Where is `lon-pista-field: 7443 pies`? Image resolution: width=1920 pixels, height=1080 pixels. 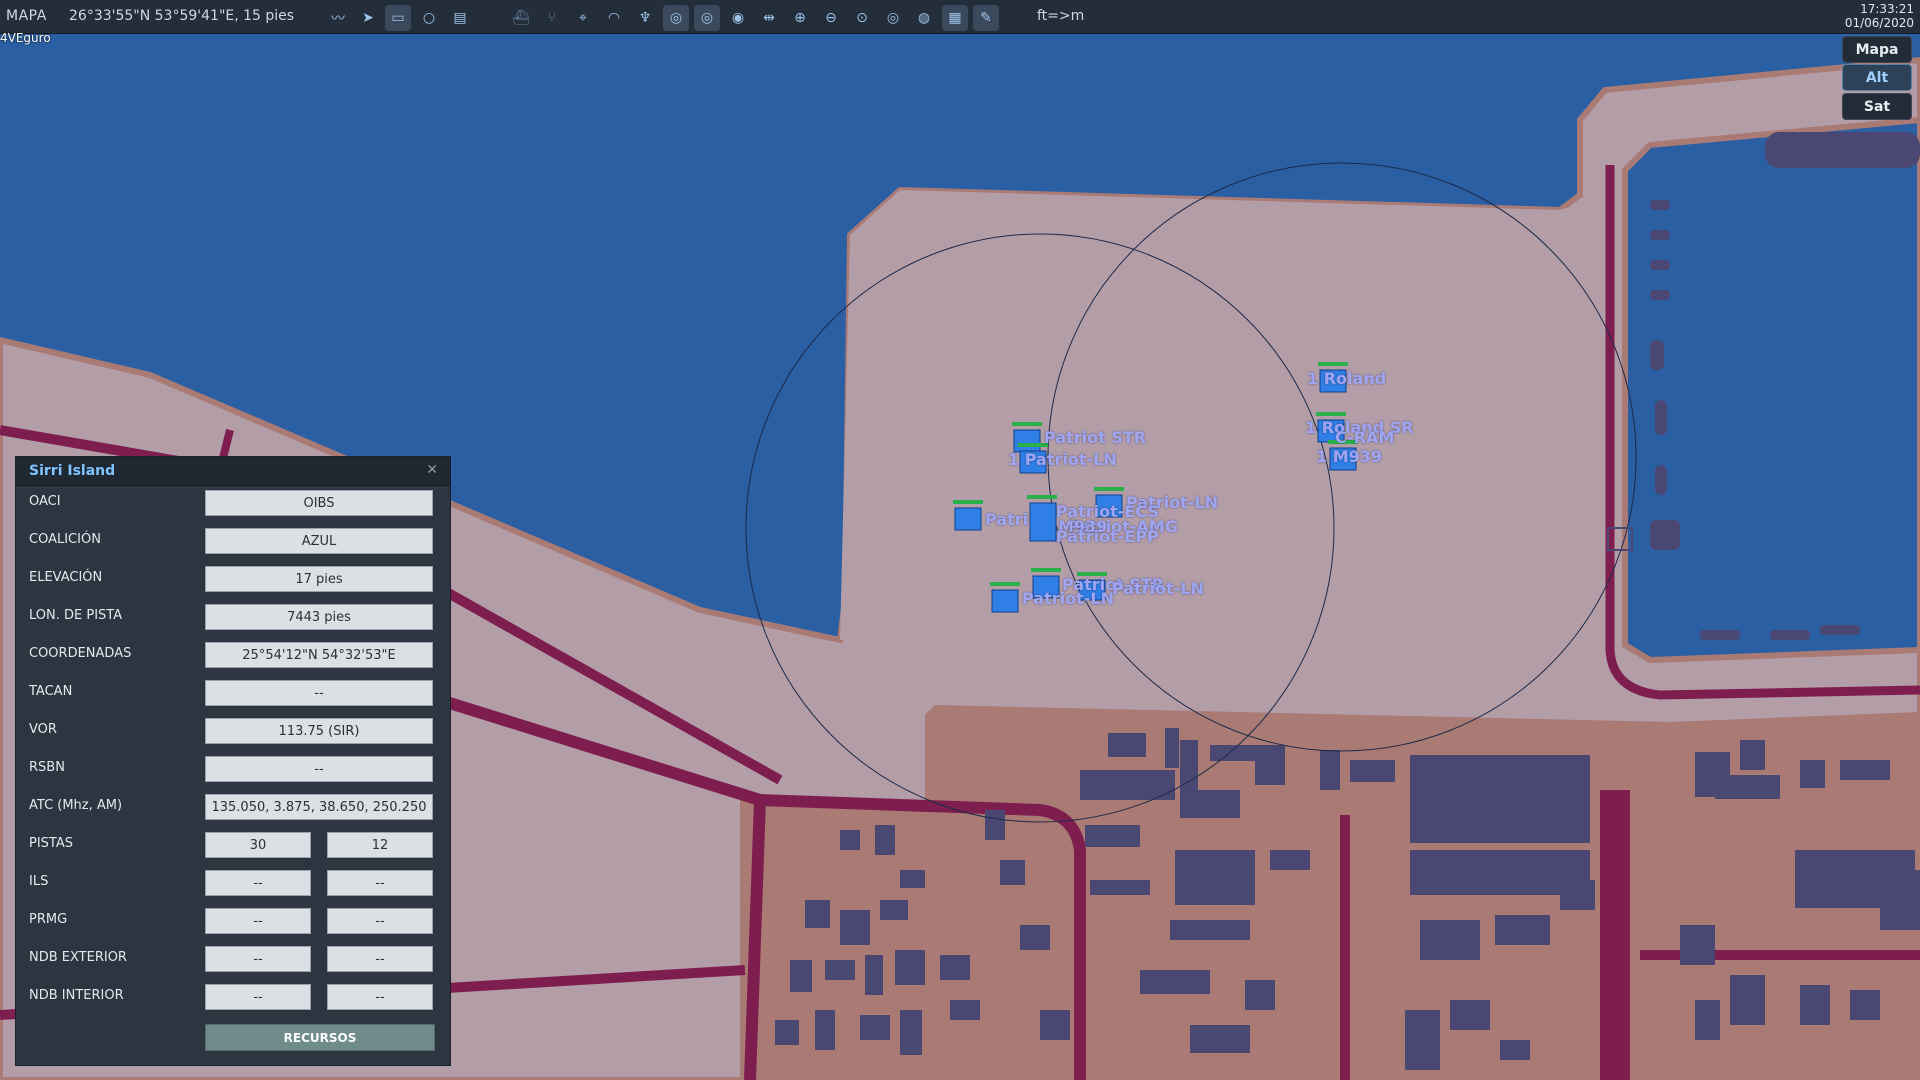 lon-pista-field: 7443 pies is located at coordinates (319, 617).